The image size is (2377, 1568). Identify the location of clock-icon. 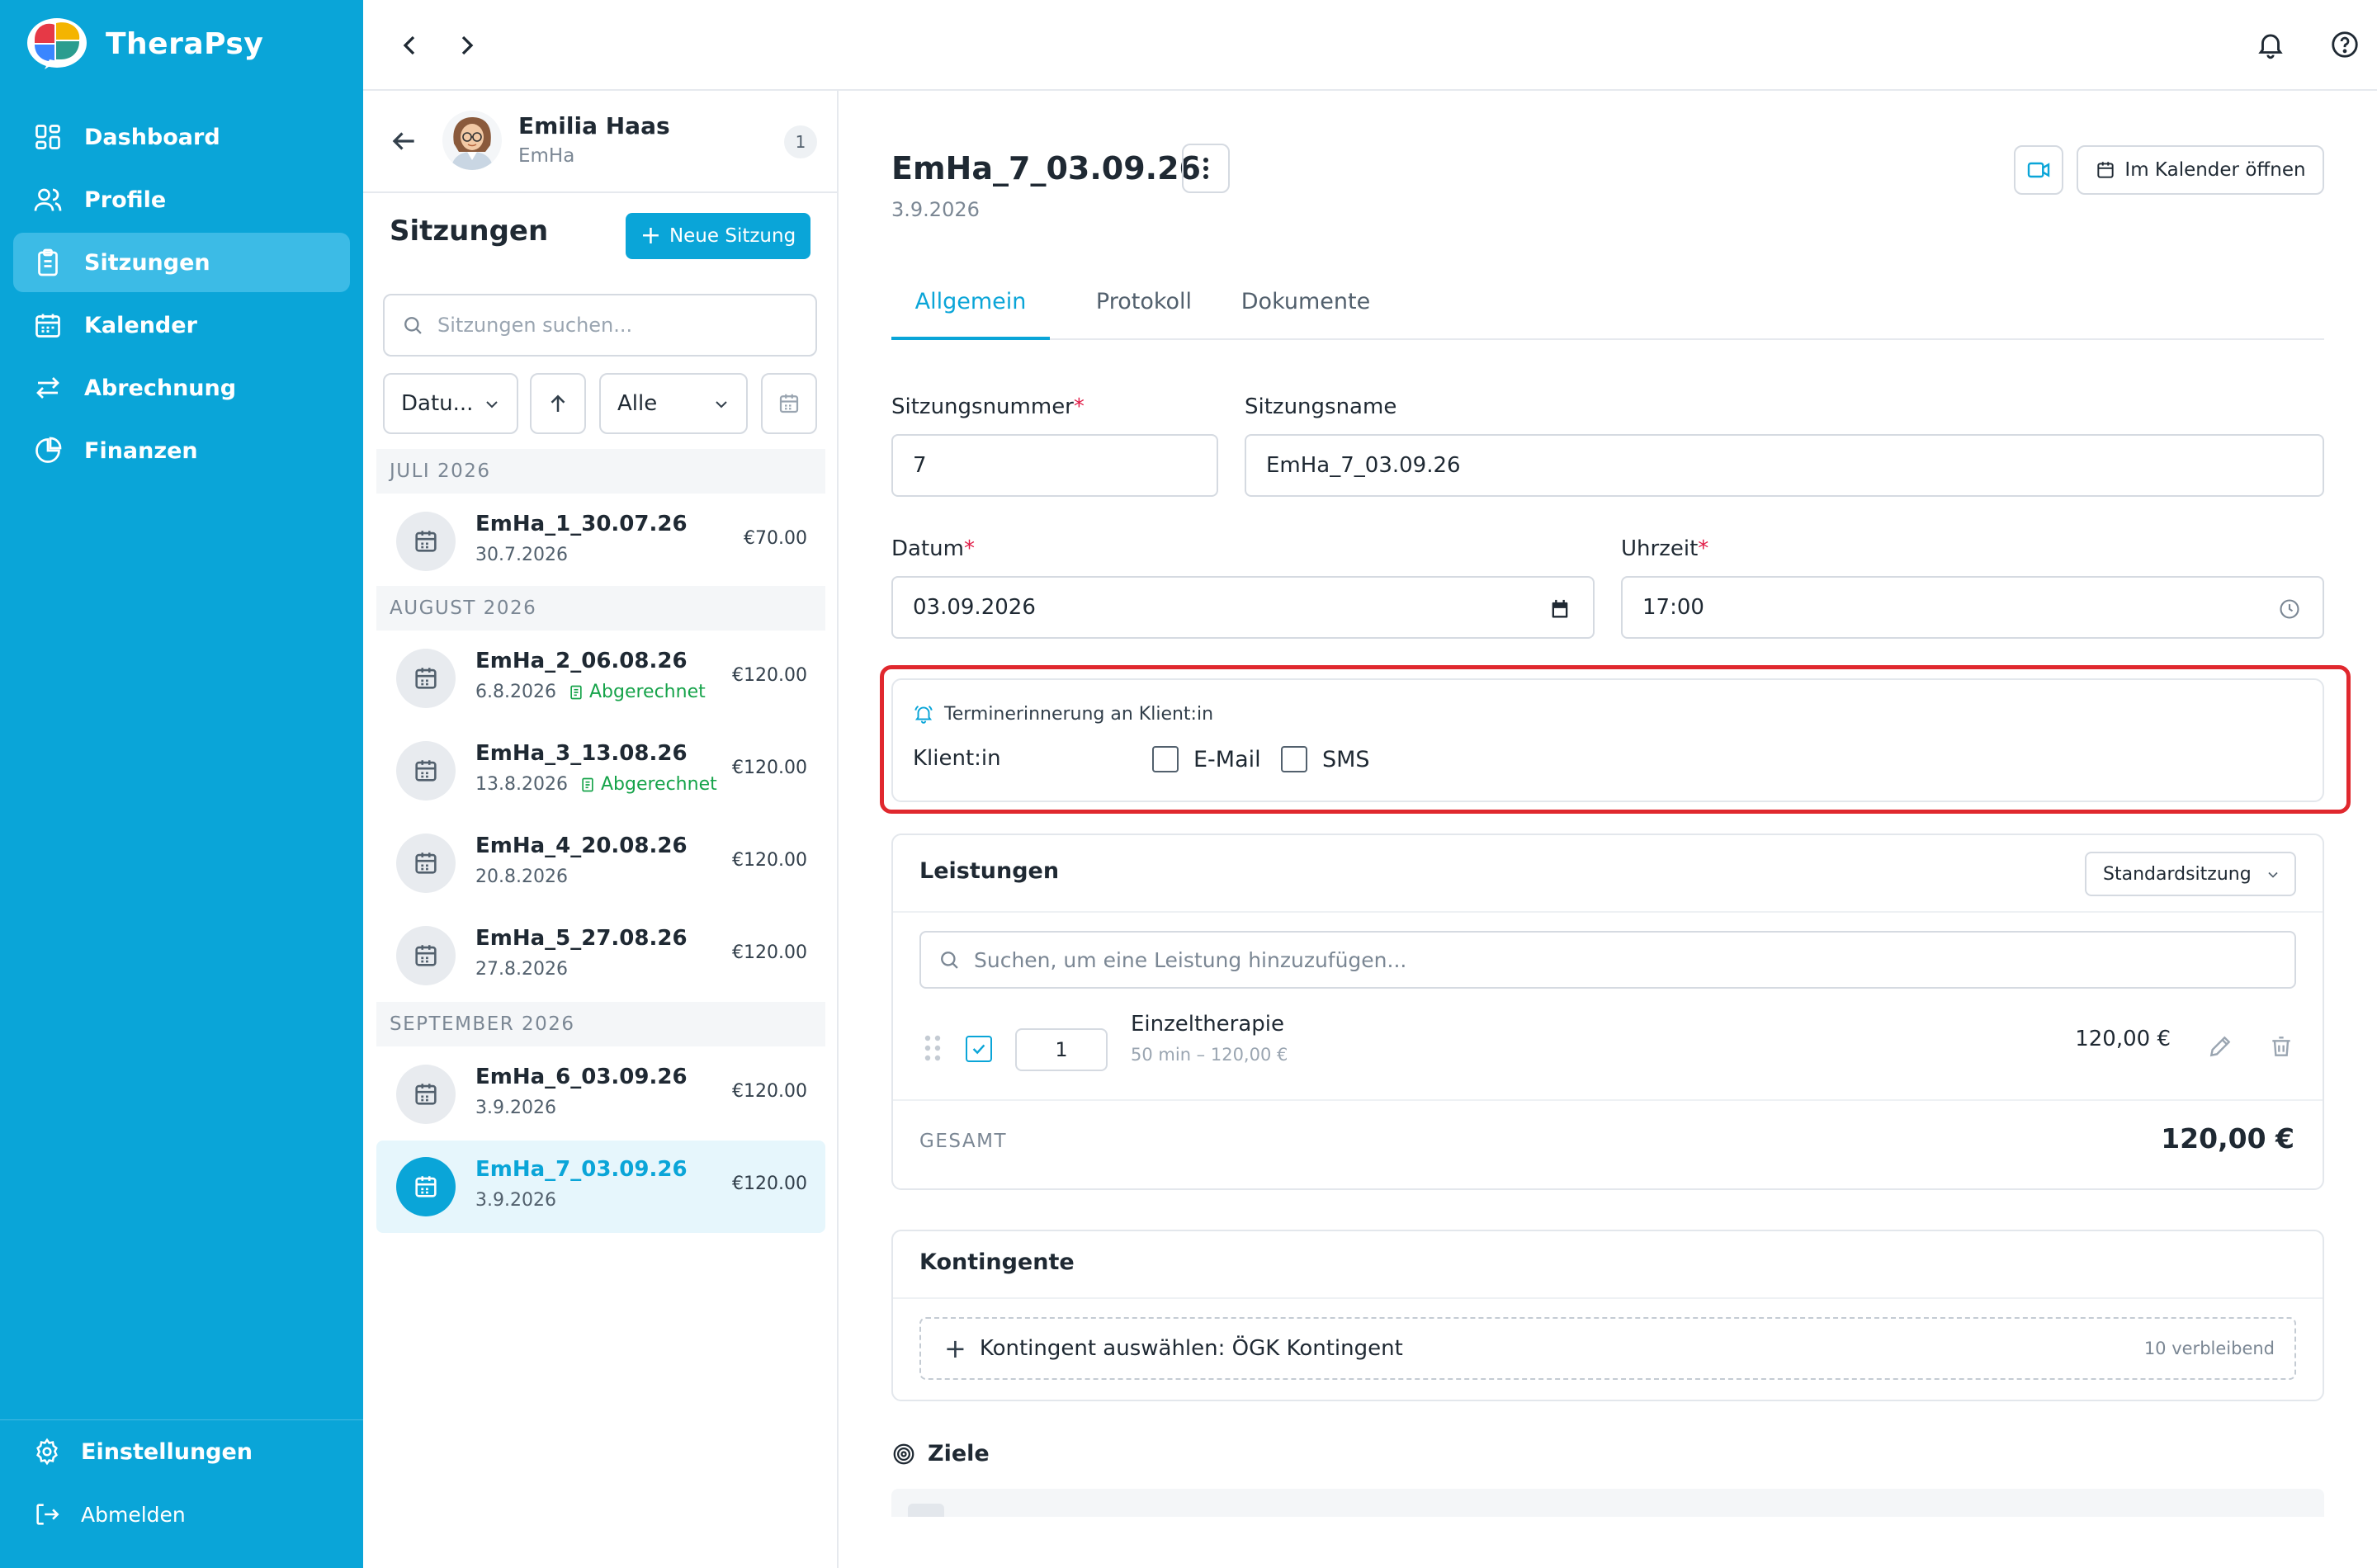
(2289, 609).